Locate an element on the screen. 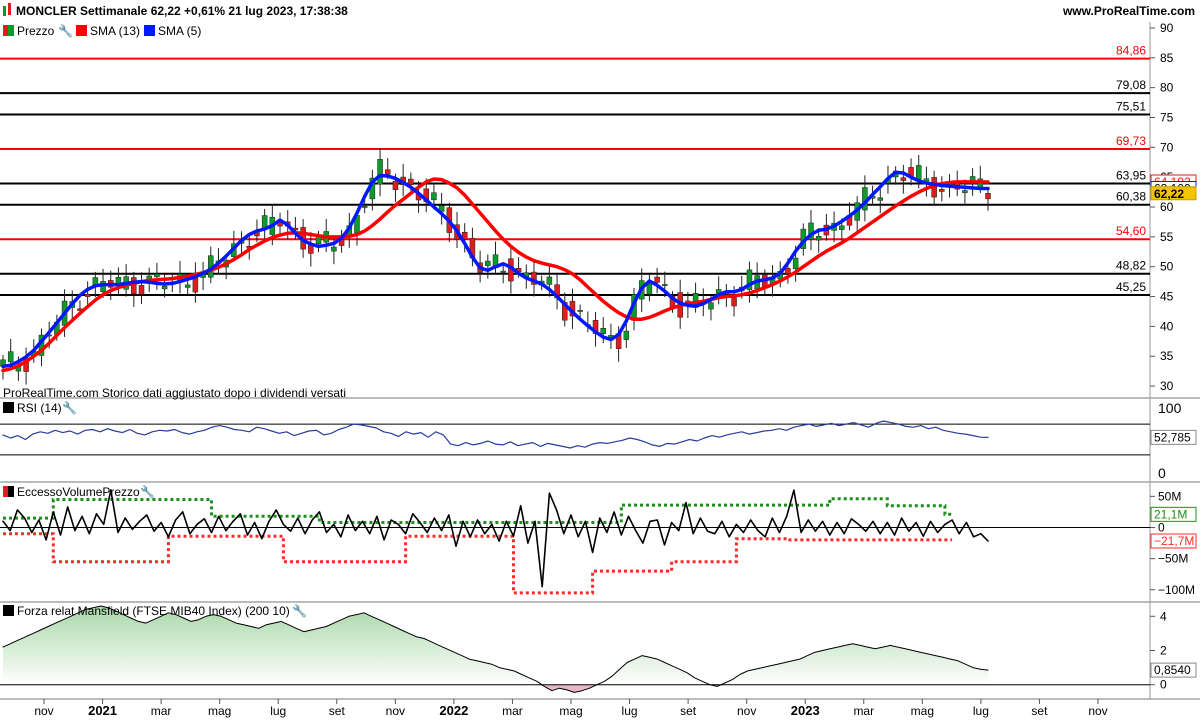 The image size is (1200, 720). level-label: 79,08 is located at coordinates (1131, 85).